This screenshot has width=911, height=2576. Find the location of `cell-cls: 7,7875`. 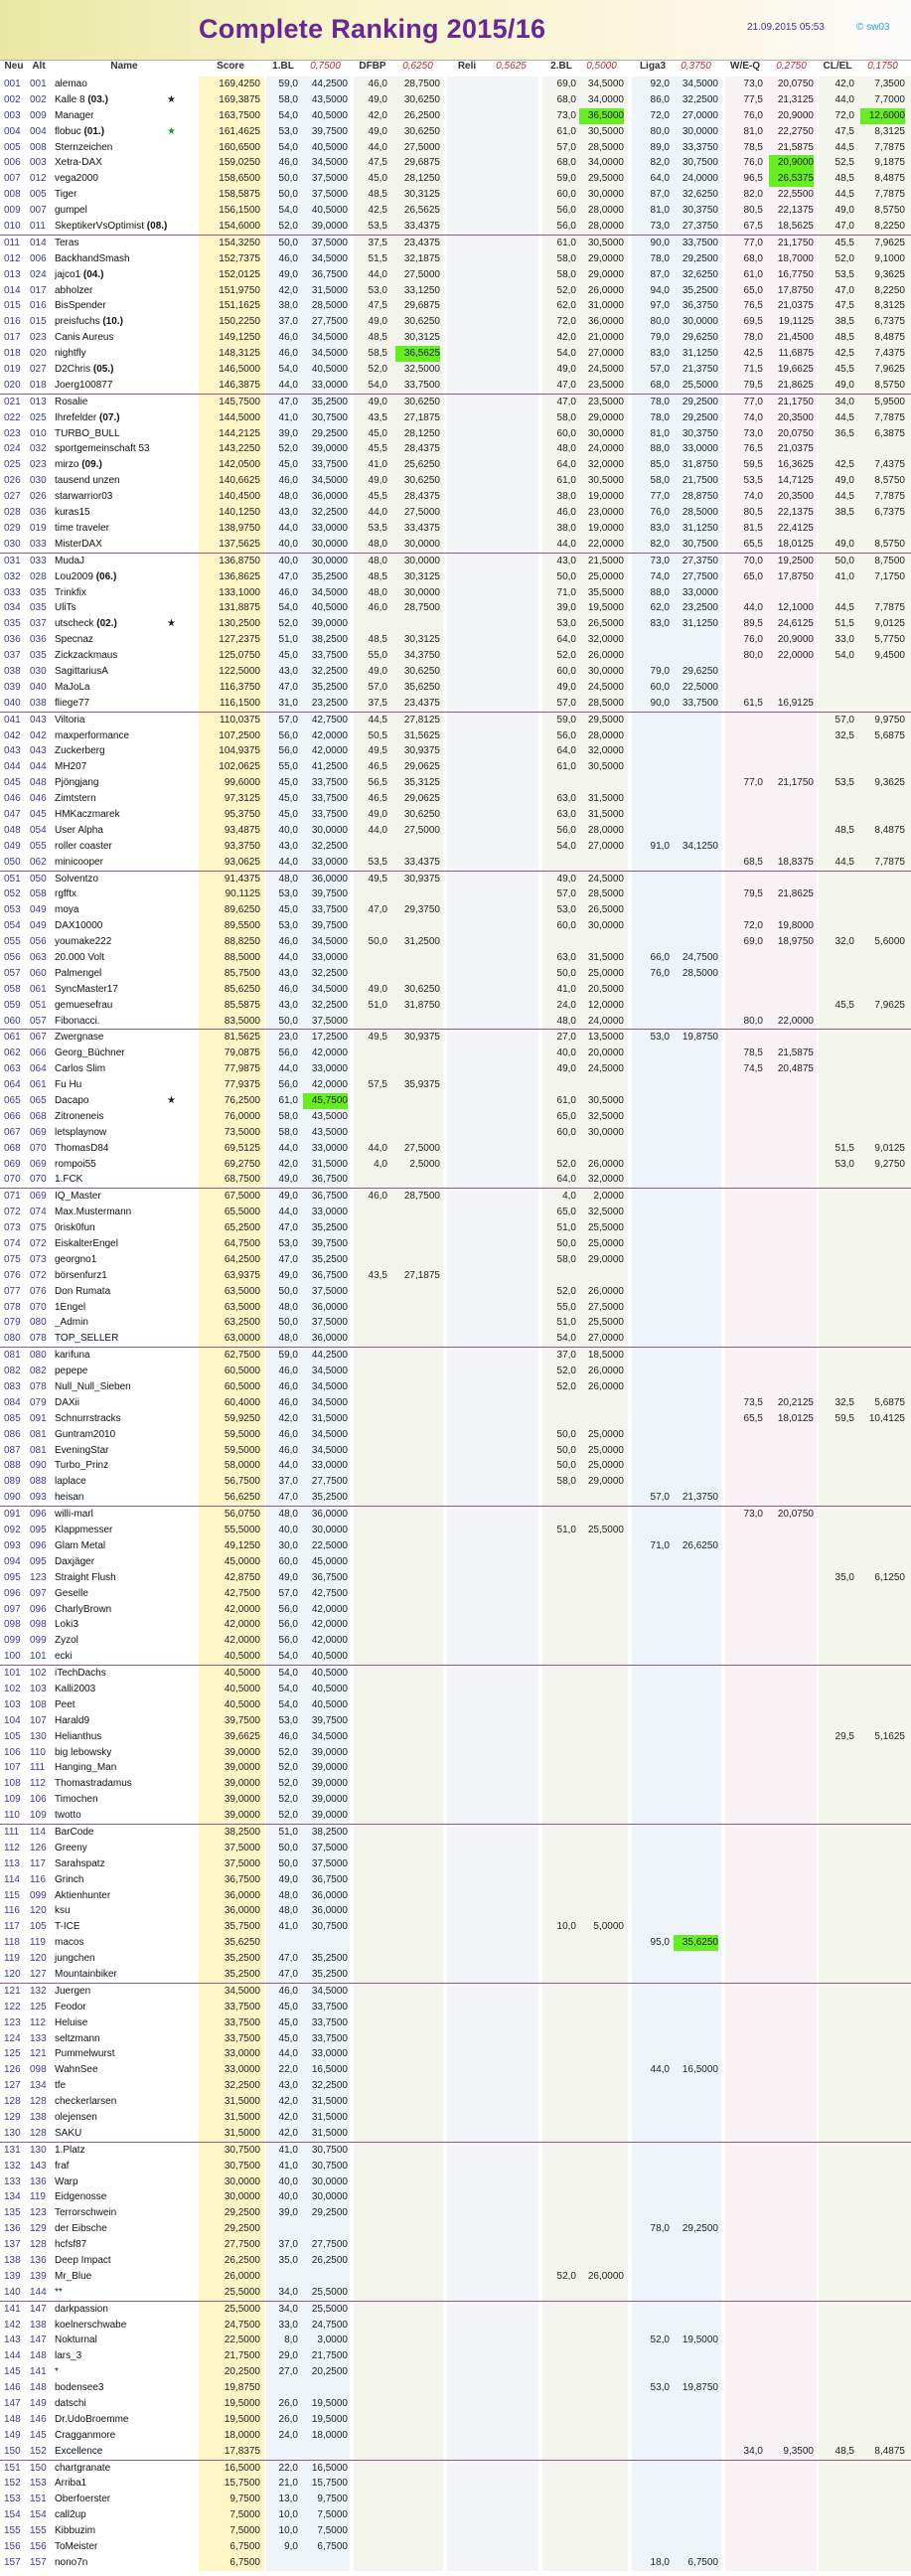

cell-cls: 7,7875 is located at coordinates (882, 148).